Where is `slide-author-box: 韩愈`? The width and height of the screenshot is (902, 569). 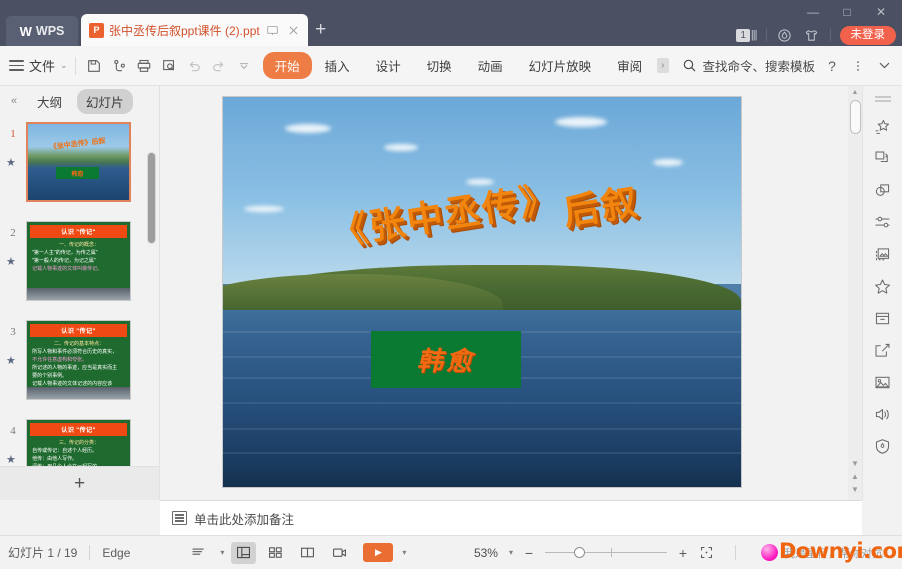
slide-author-box: 韩愈 is located at coordinates (445, 359).